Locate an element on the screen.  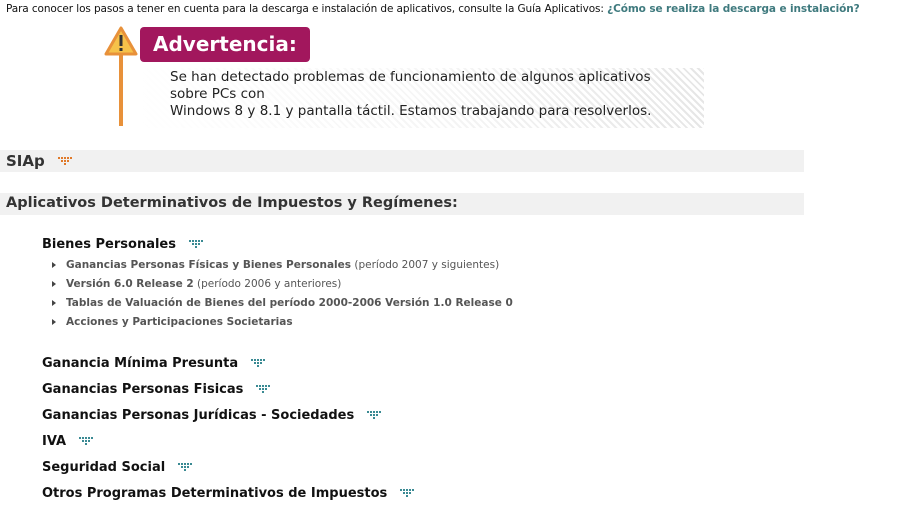
category-iva: IVA is located at coordinates (68, 441).